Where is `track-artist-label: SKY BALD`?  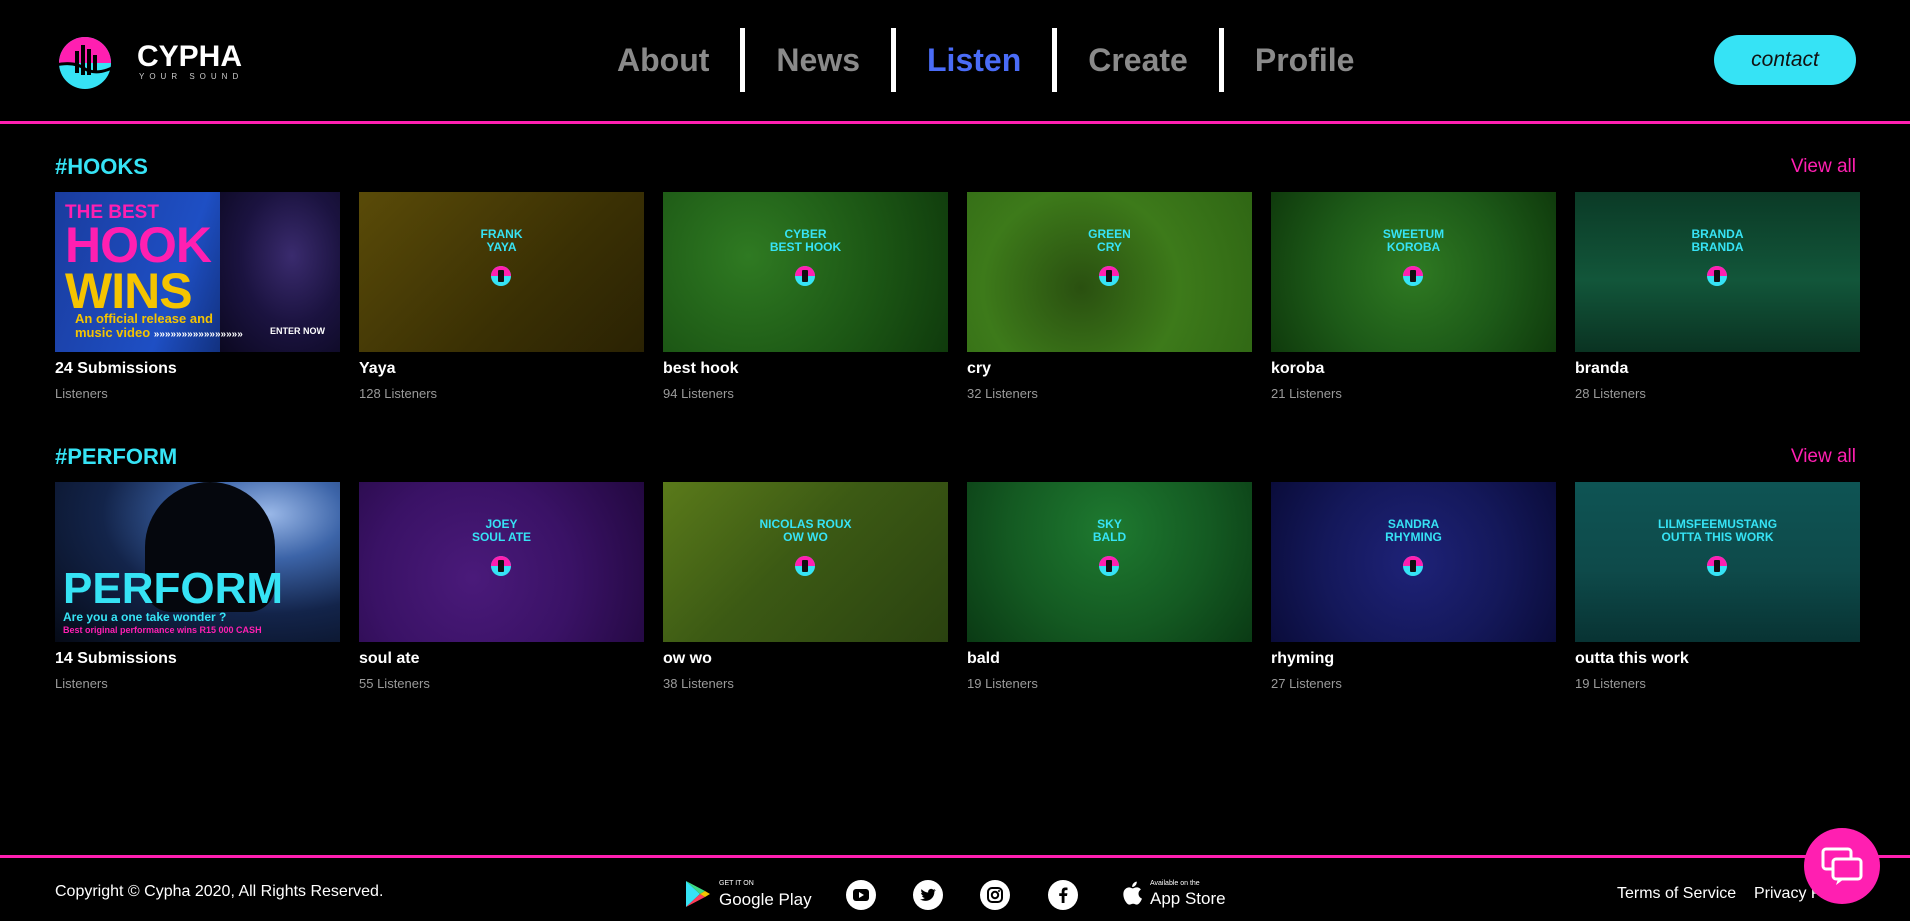
track-artist-label: SKY BALD is located at coordinates (1109, 530).